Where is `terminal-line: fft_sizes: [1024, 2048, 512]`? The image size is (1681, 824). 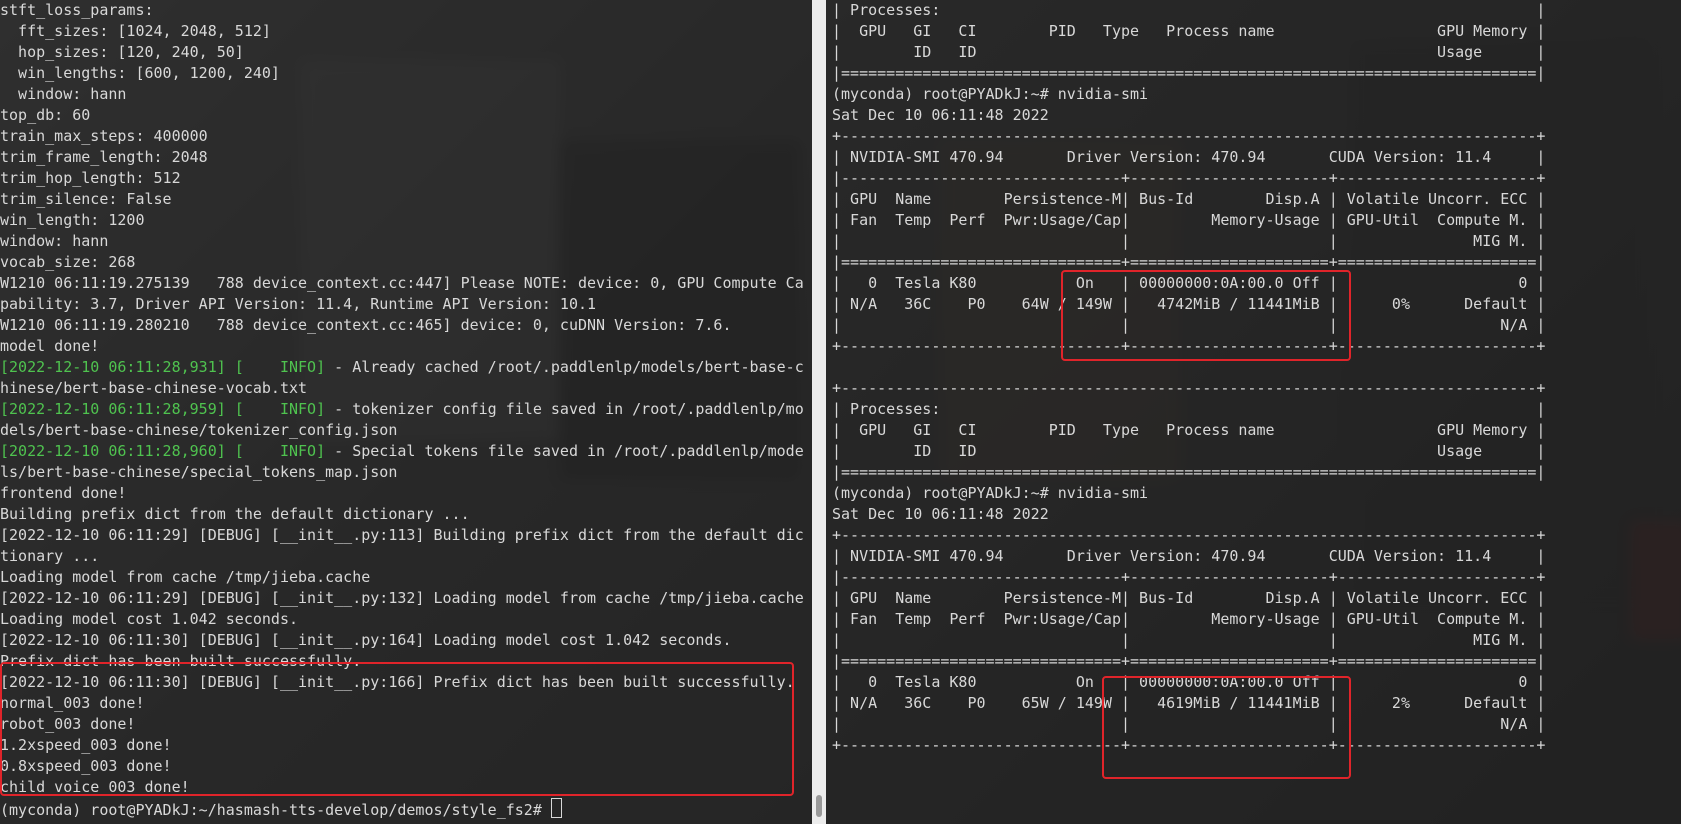 terminal-line: fft_sizes: [1024, 2048, 512] is located at coordinates (135, 31).